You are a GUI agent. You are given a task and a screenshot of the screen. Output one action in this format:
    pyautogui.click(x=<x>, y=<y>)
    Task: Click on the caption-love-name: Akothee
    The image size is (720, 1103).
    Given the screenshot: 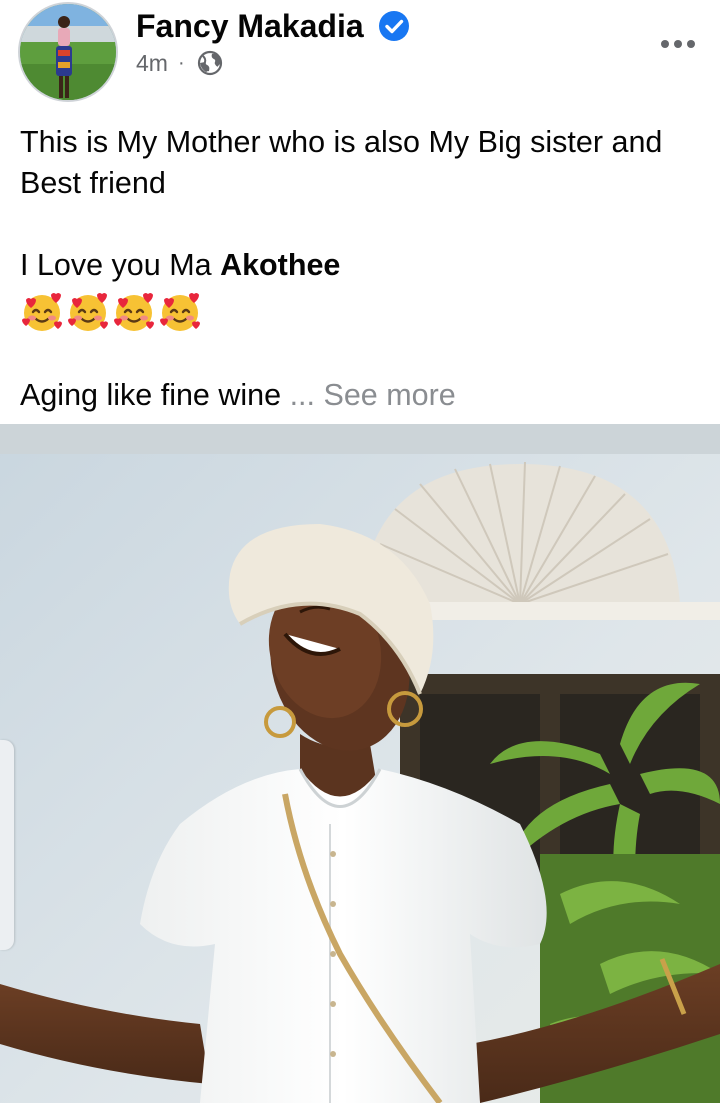 What is the action you would take?
    pyautogui.click(x=280, y=265)
    